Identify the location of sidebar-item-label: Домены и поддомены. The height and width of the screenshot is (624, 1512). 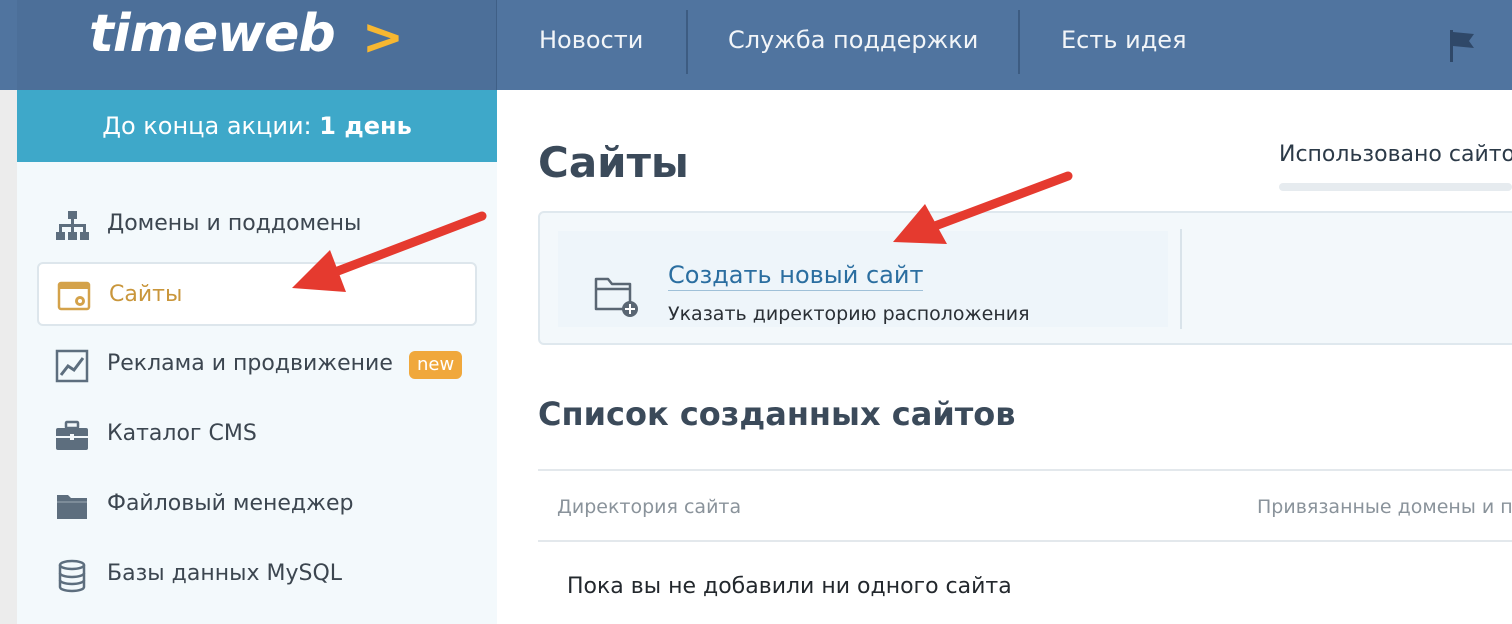
(234, 223).